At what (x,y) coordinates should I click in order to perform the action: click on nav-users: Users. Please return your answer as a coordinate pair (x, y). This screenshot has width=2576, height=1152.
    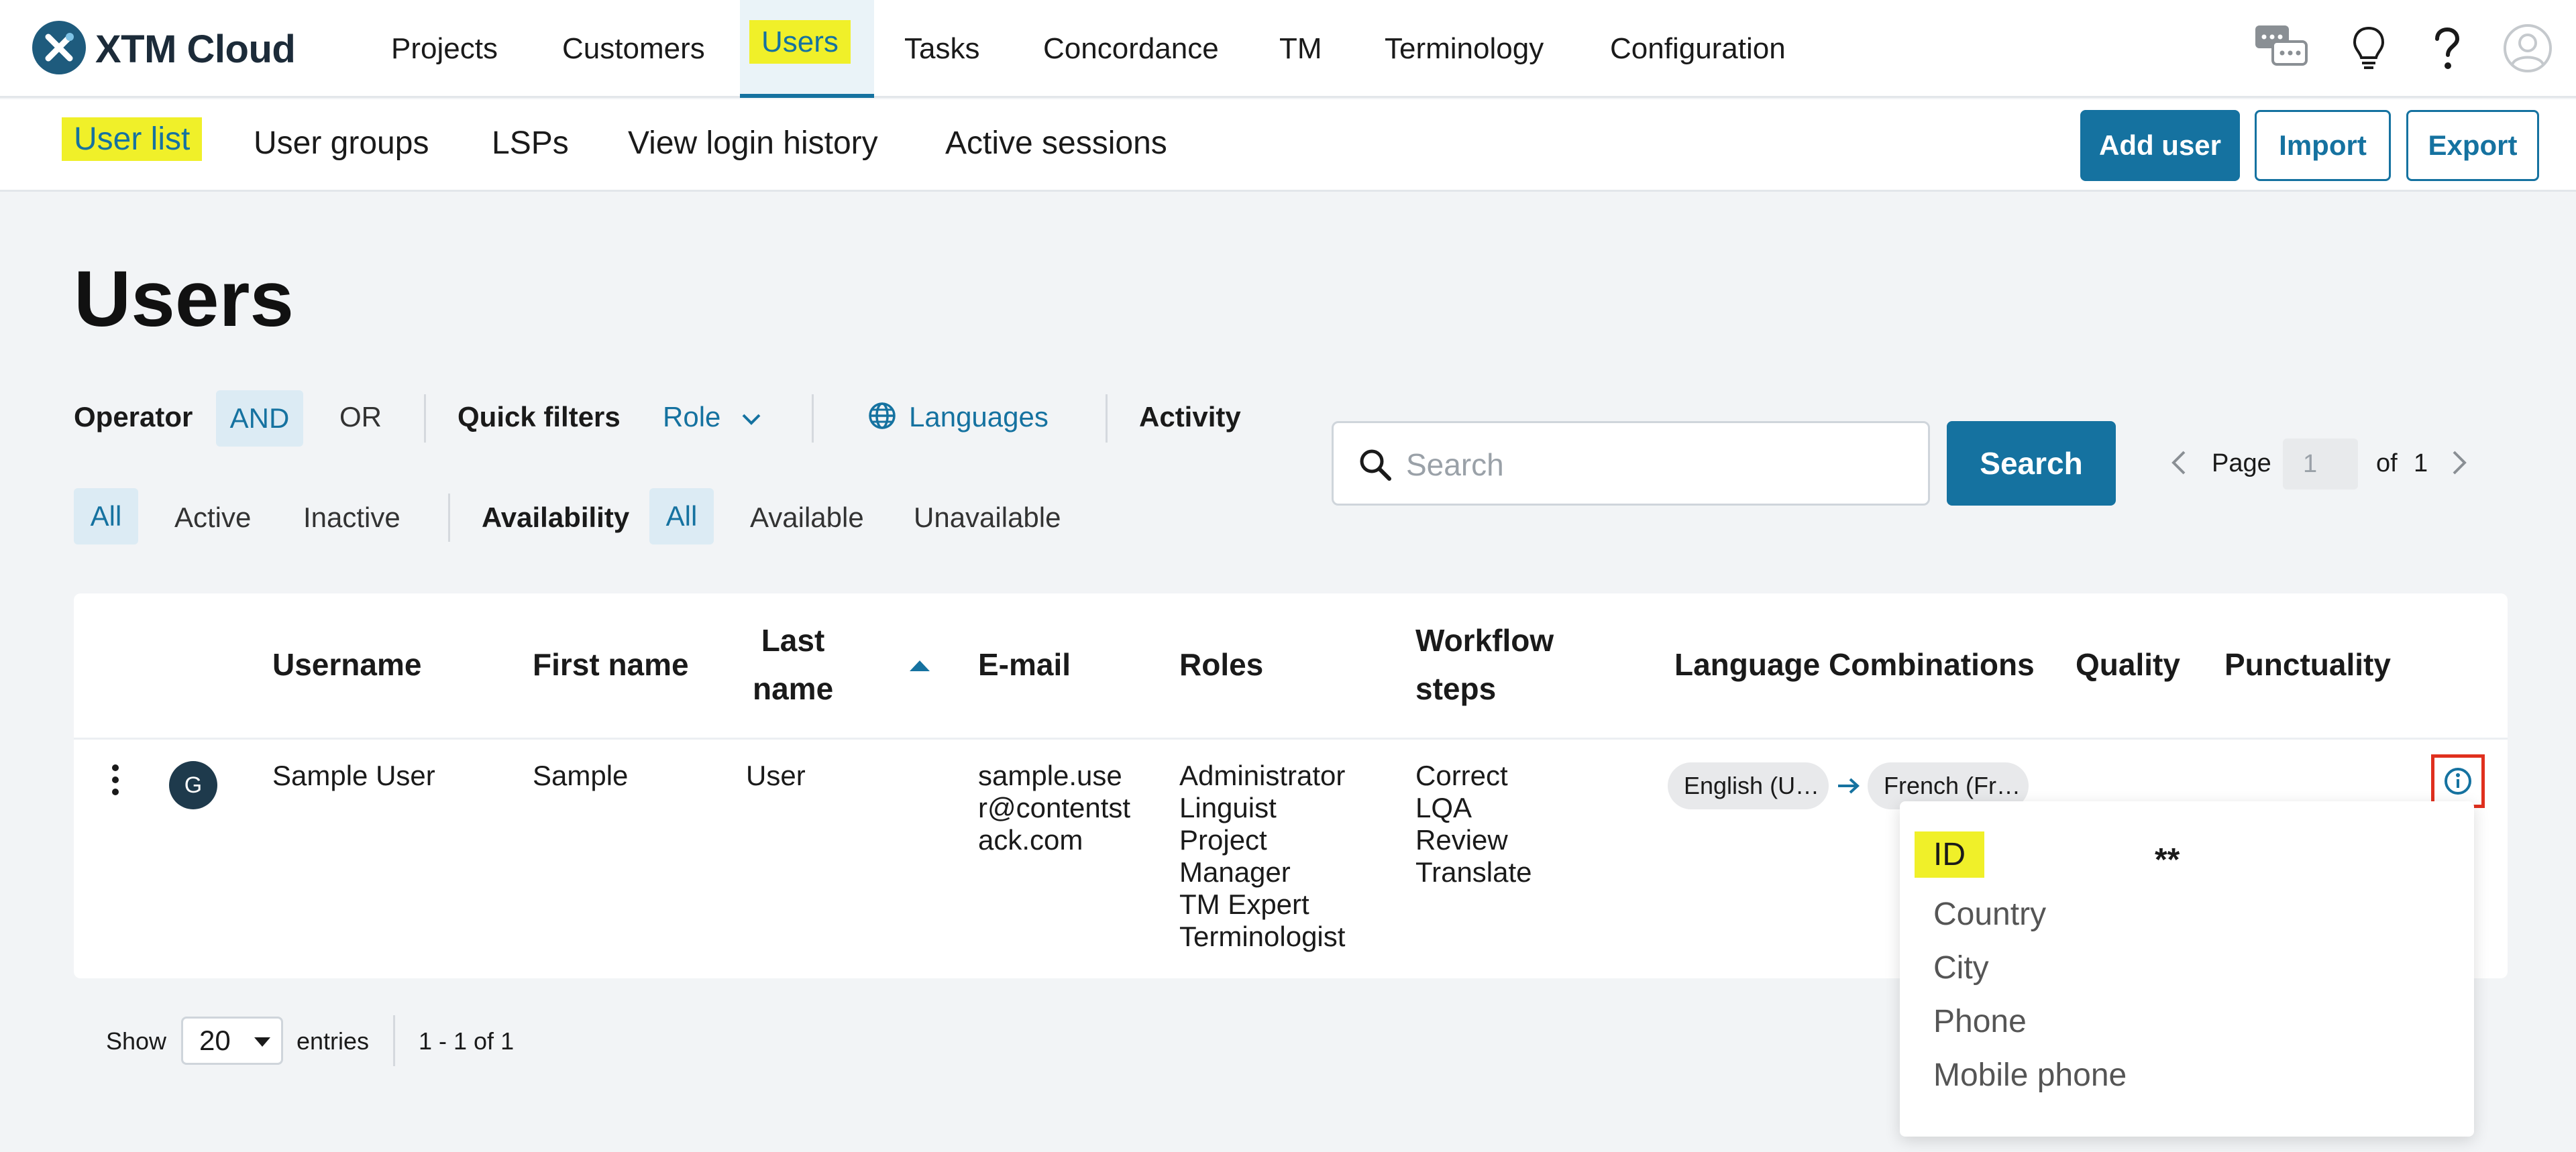
    Looking at the image, I should click on (800, 42).